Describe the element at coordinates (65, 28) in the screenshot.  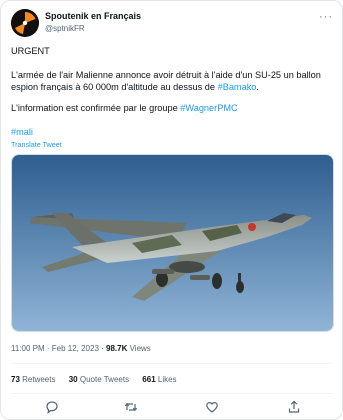
I see `account-handle: @sptnikFR` at that location.